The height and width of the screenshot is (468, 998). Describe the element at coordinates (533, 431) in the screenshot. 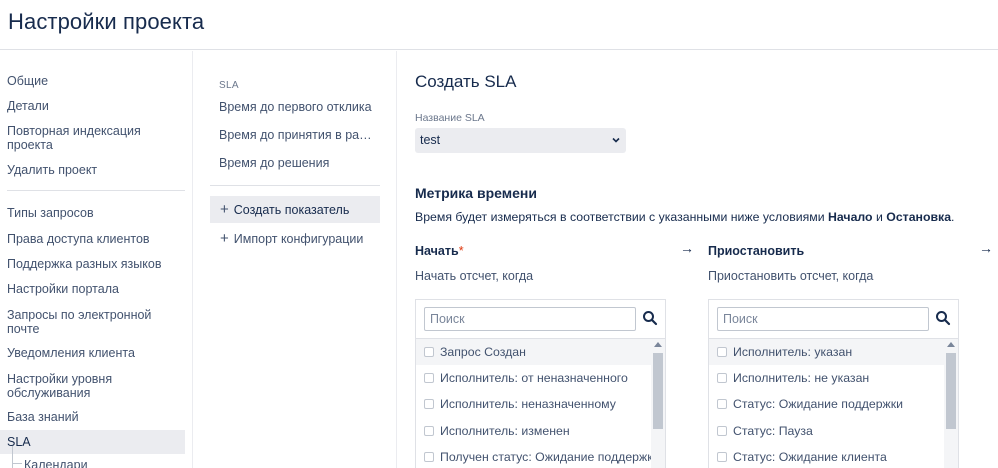

I see `start-option: Исполнитель: изменен` at that location.